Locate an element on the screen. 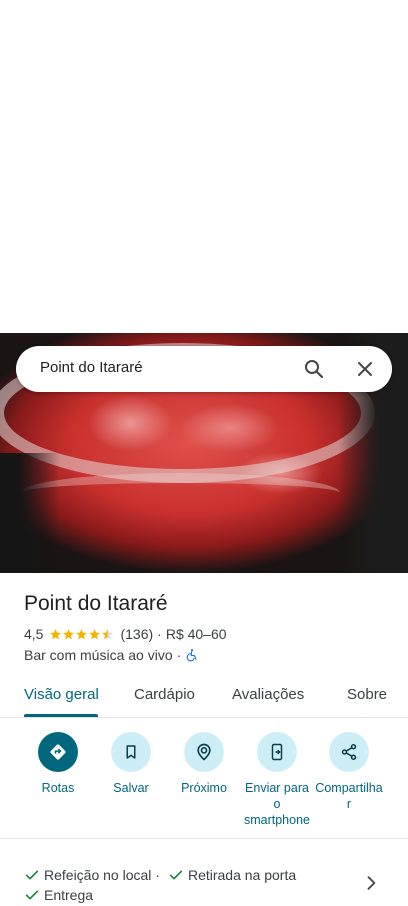 This screenshot has width=408, height=906. send-to-phone-button: Enviar para o smartphone is located at coordinates (277, 780).